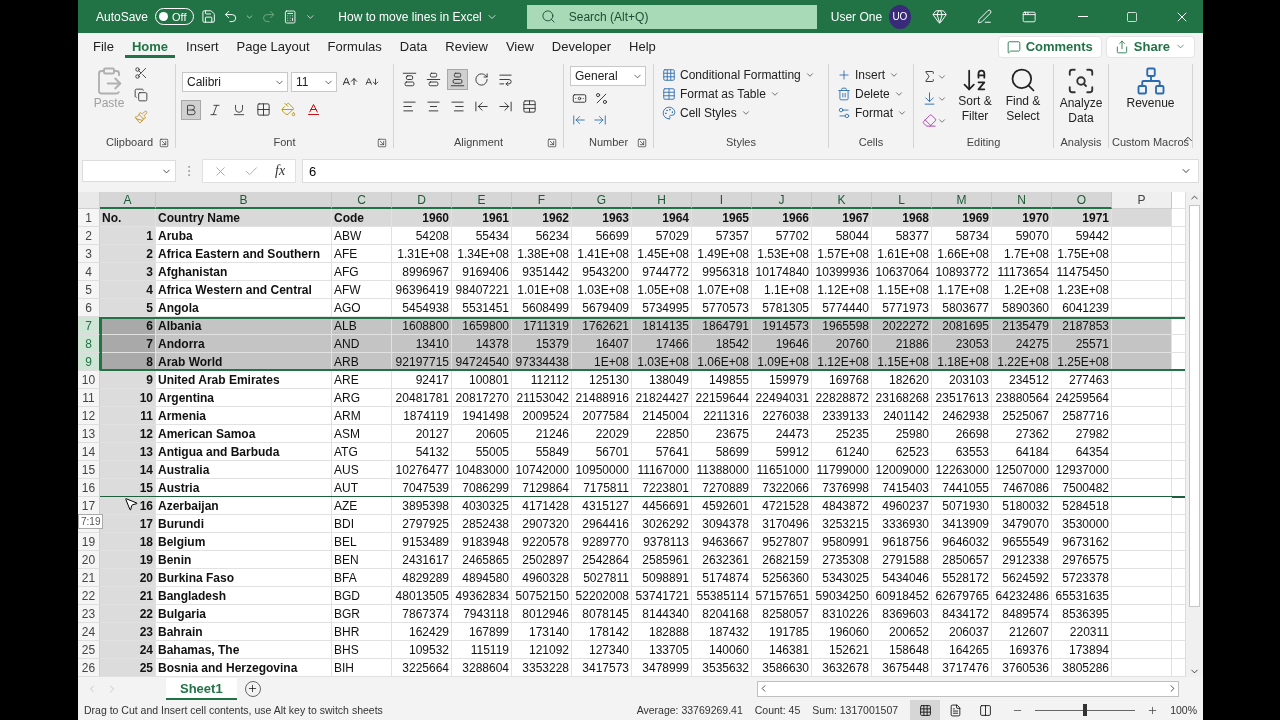  Describe the element at coordinates (89, 578) in the screenshot. I see `row-header: 21` at that location.